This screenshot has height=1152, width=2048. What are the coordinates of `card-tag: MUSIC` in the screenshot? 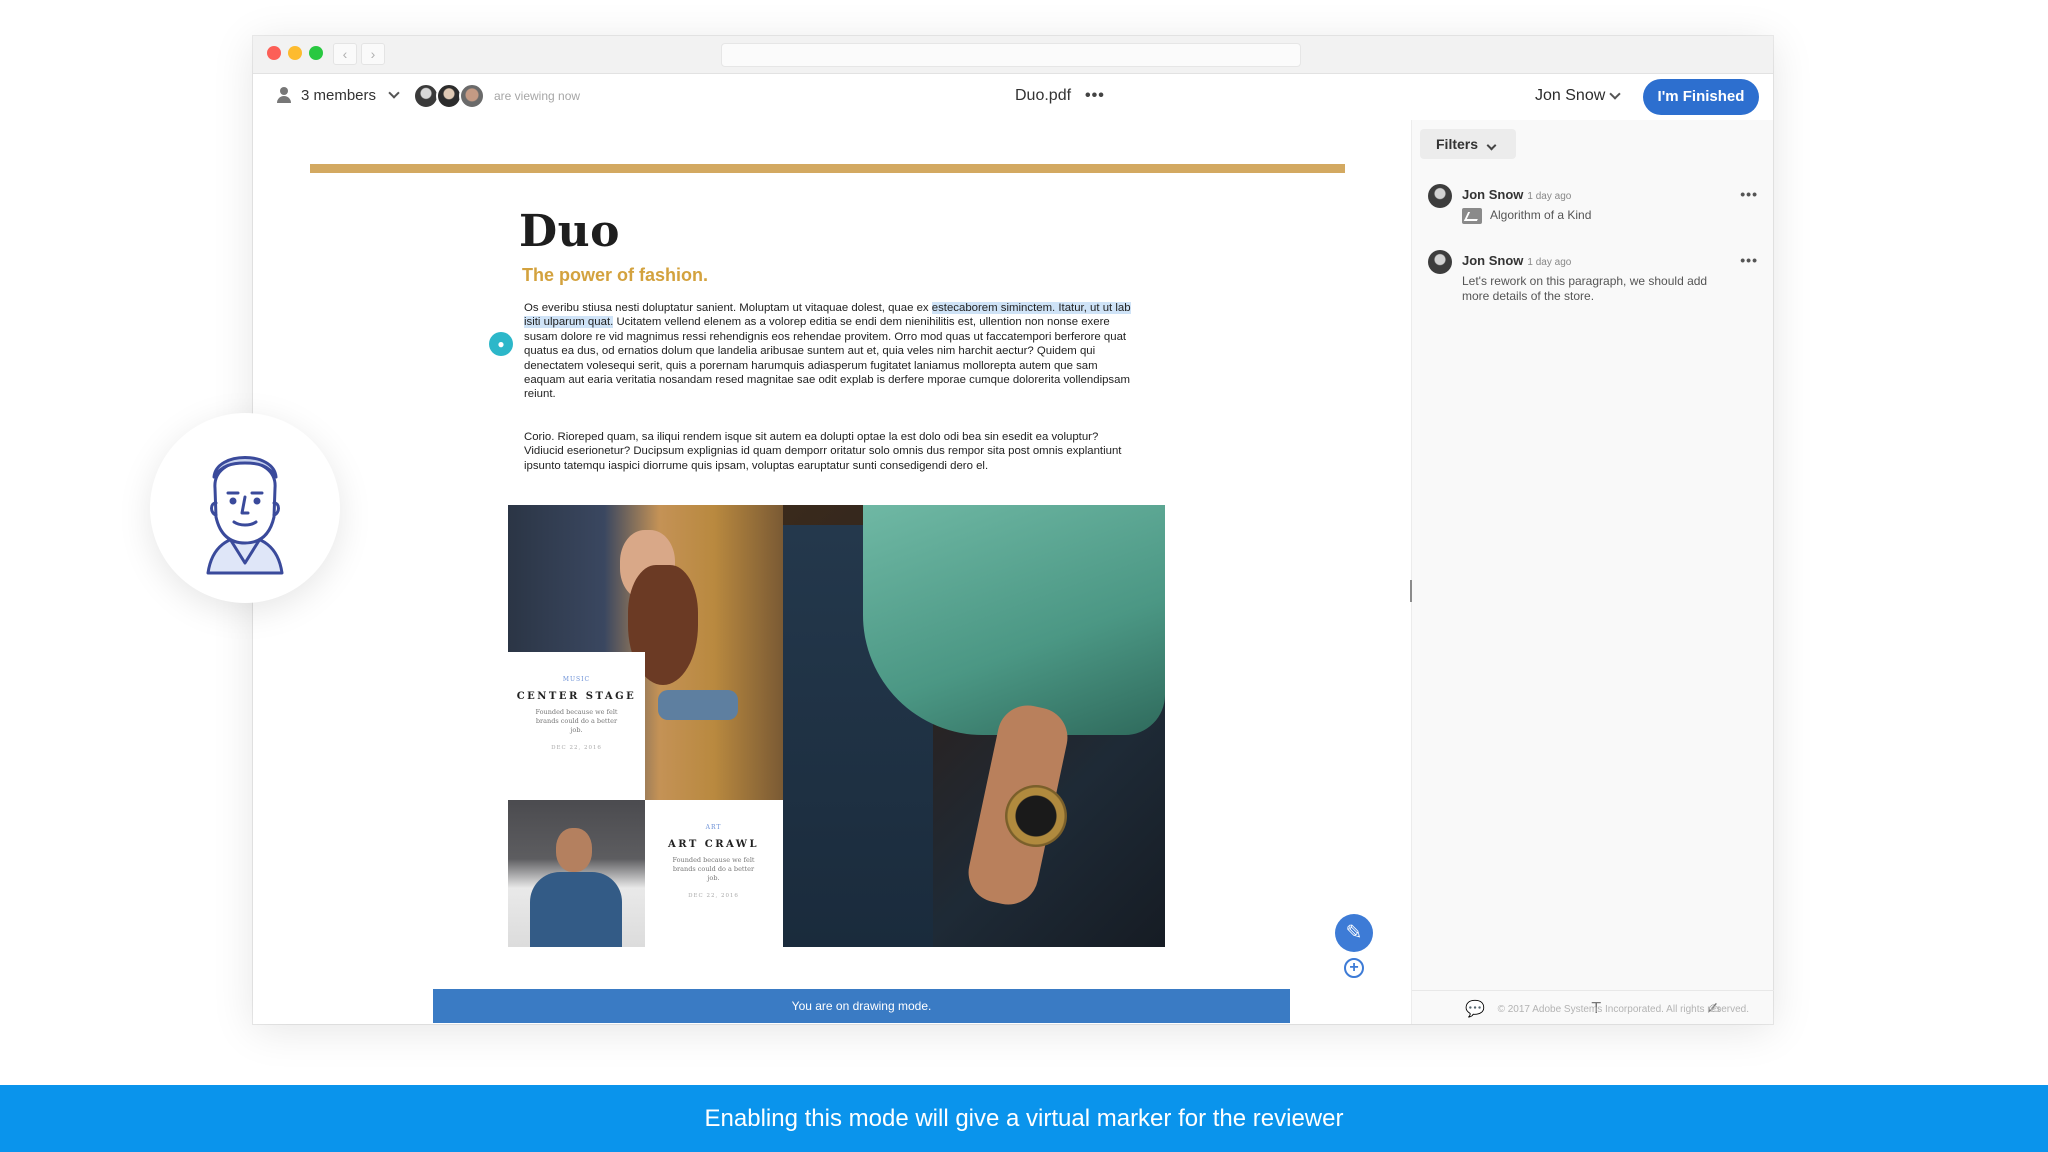 It's located at (576, 679).